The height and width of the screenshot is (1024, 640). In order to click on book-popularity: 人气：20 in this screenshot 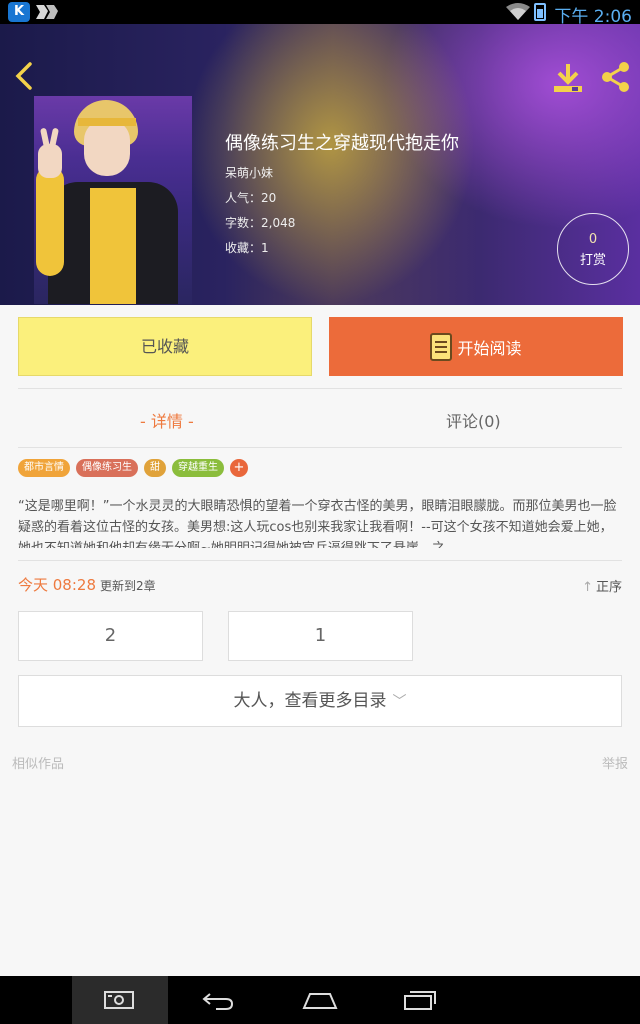, I will do `click(251, 198)`.